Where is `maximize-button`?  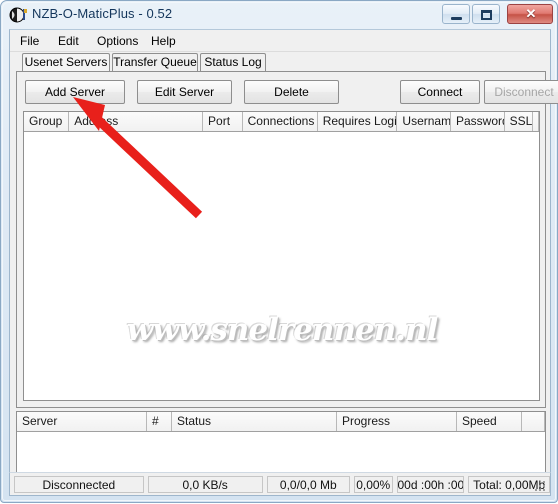 maximize-button is located at coordinates (486, 14).